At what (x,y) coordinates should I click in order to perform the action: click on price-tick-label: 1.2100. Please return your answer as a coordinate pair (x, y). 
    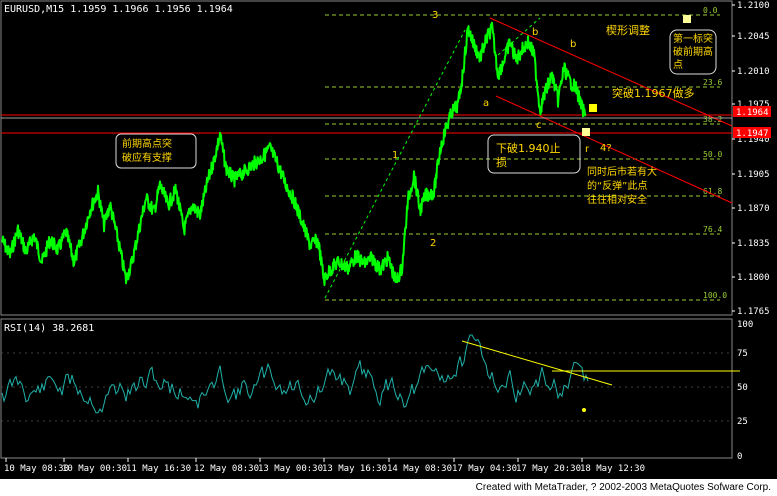
    Looking at the image, I should click on (753, 6).